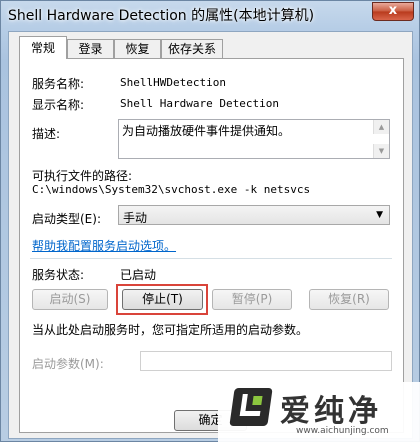 This screenshot has height=442, width=420. I want to click on service-name-label: 服务名称:, so click(58, 84).